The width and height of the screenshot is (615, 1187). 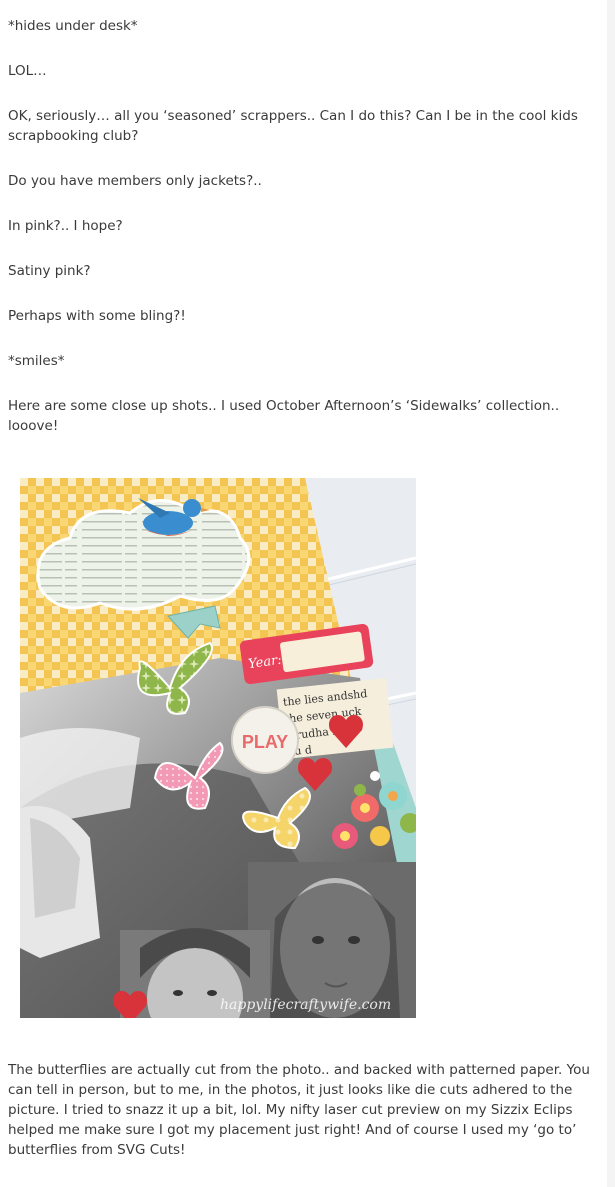 What do you see at coordinates (97, 316) in the screenshot?
I see `paragraph-bling: Perhaps with some bling?!` at bounding box center [97, 316].